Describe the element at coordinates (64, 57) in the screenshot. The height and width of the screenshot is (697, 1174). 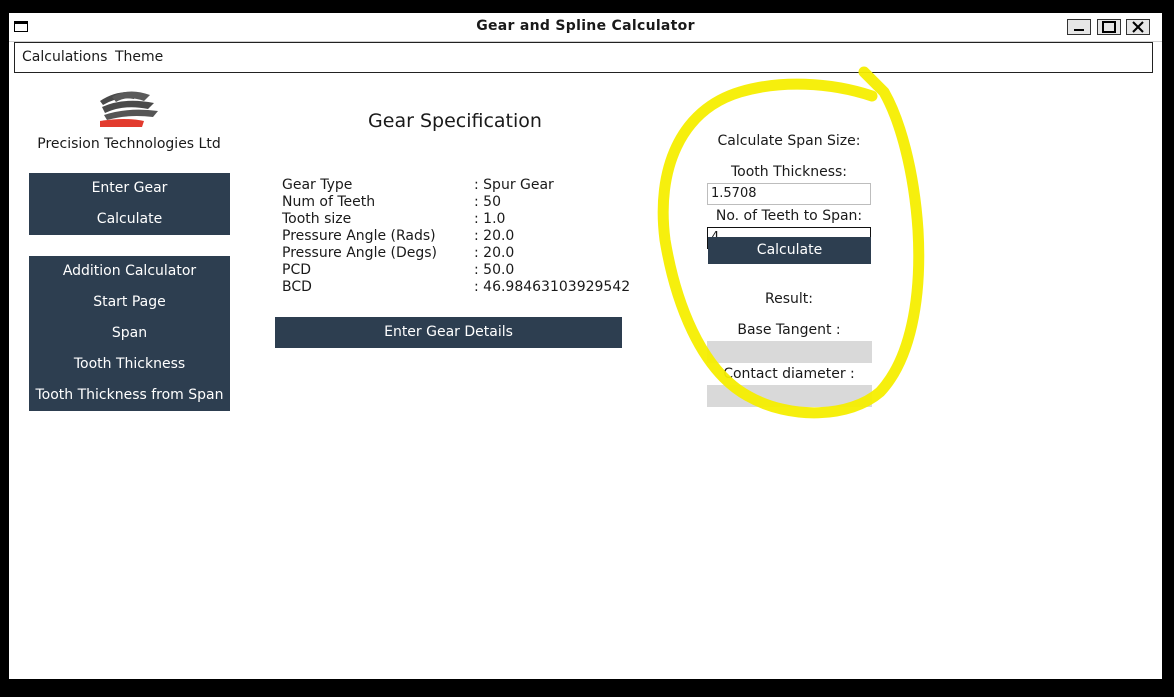
I see `menu-calculations: Calculations` at that location.